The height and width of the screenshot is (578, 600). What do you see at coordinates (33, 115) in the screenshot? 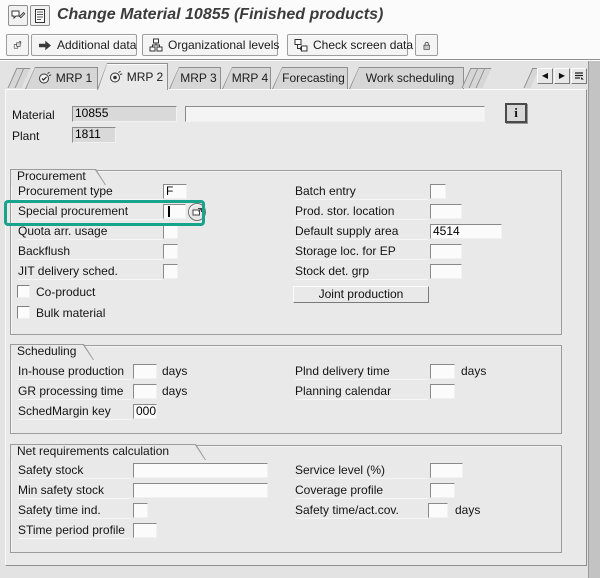
I see `material-label: Material` at bounding box center [33, 115].